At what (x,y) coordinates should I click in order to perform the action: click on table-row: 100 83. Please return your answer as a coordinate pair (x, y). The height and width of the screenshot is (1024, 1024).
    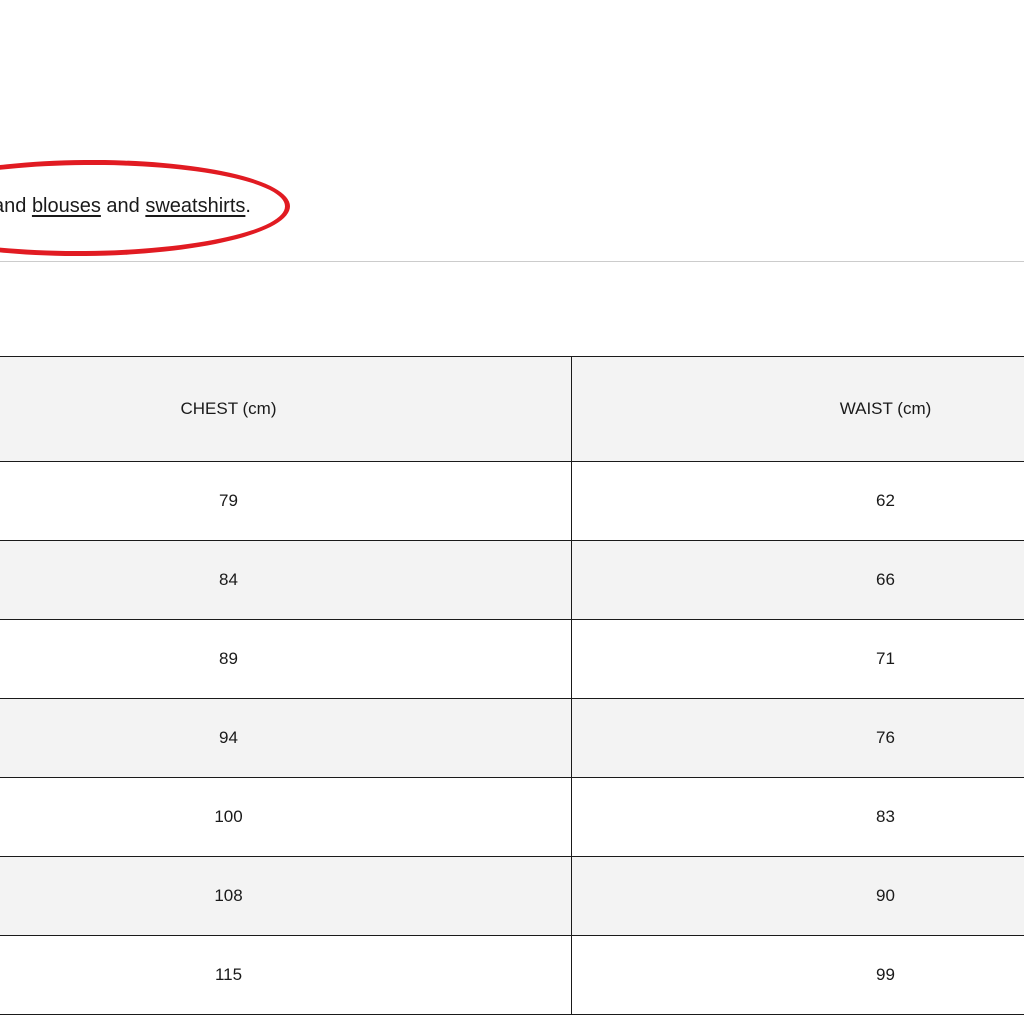
    Looking at the image, I should click on (512, 817).